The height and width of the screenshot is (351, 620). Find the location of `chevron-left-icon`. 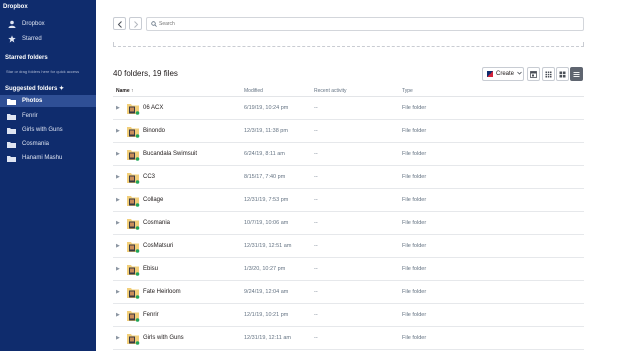

chevron-left-icon is located at coordinates (120, 24).